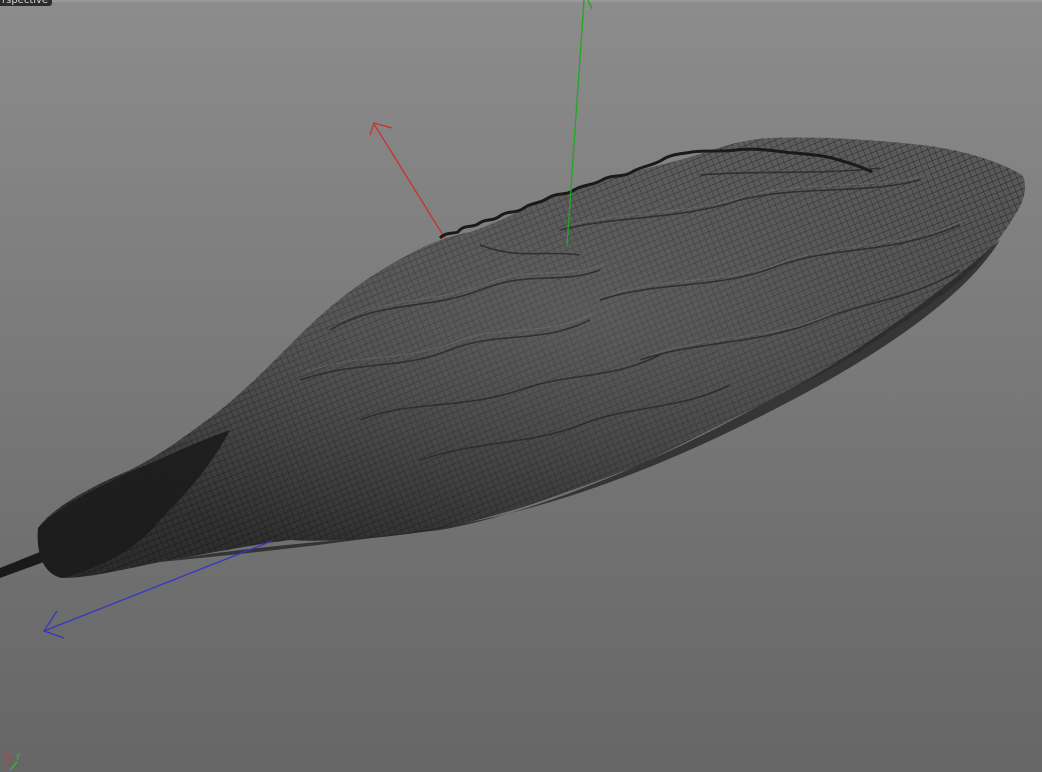 The image size is (1042, 772). I want to click on viewport-label: rspective, so click(26, 3).